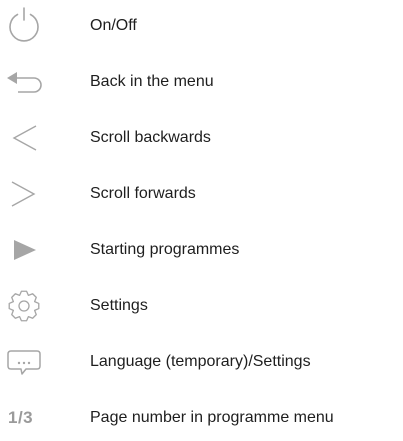 The width and height of the screenshot is (403, 441). Describe the element at coordinates (24, 138) in the screenshot. I see `chevron-left-icon` at that location.